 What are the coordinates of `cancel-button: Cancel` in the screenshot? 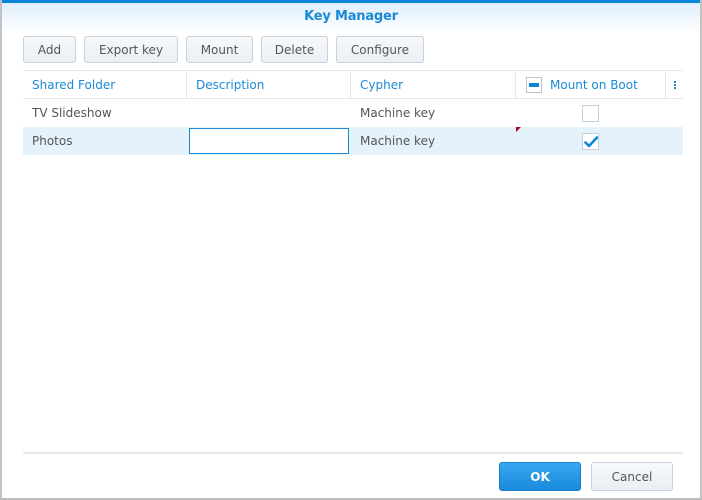 It's located at (632, 476).